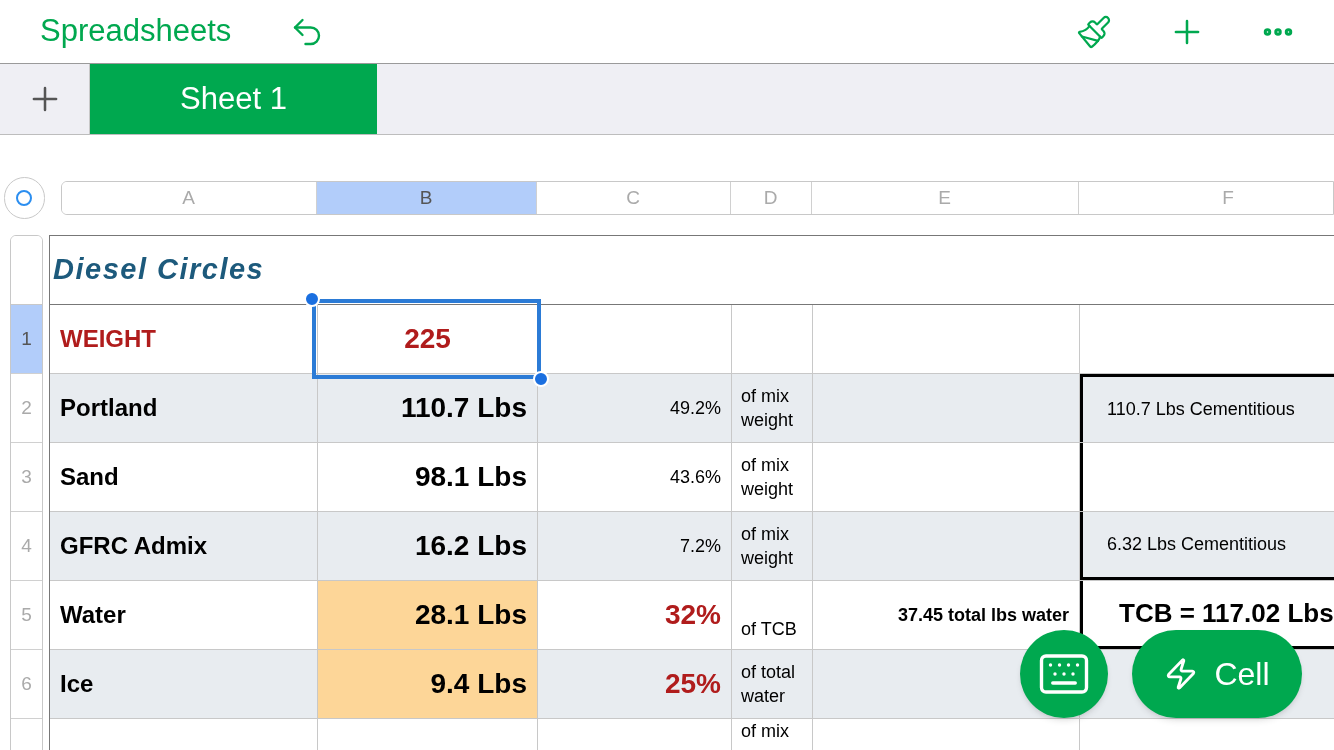  Describe the element at coordinates (184, 684) in the screenshot. I see `table-cell: Ice` at that location.